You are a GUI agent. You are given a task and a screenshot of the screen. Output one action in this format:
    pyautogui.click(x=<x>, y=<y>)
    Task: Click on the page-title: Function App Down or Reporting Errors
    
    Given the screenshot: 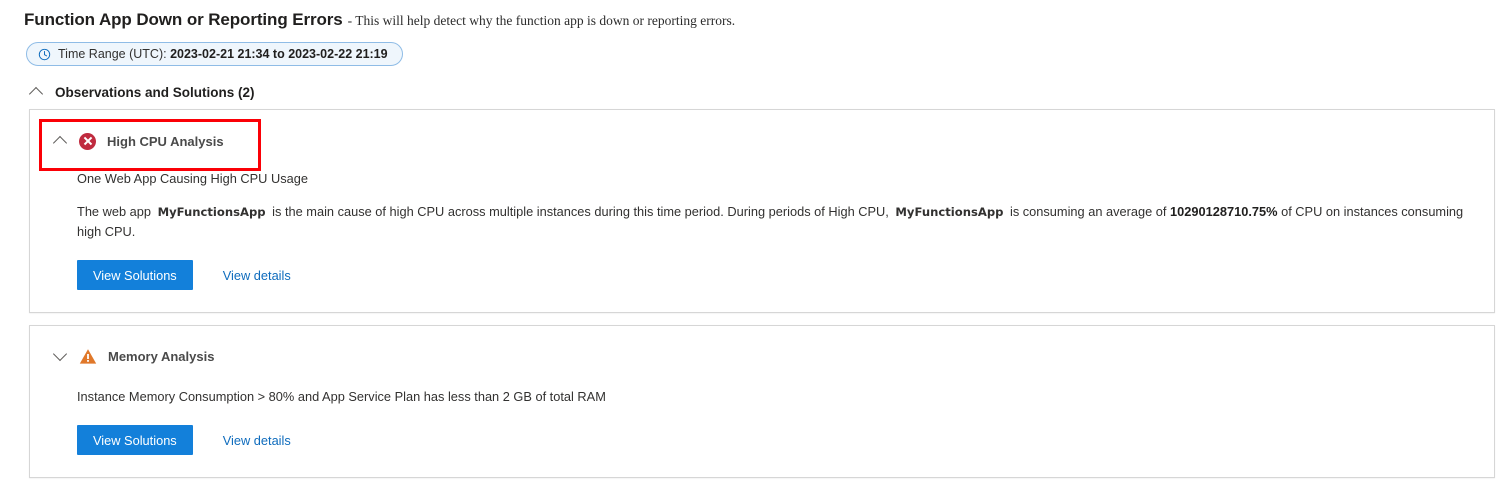 What is the action you would take?
    pyautogui.click(x=183, y=19)
    